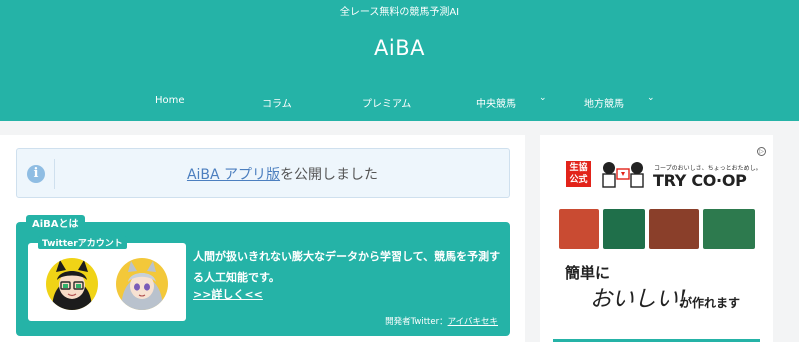 The height and width of the screenshot is (342, 799). What do you see at coordinates (578, 168) in the screenshot?
I see `badge-line-1: 生協` at bounding box center [578, 168].